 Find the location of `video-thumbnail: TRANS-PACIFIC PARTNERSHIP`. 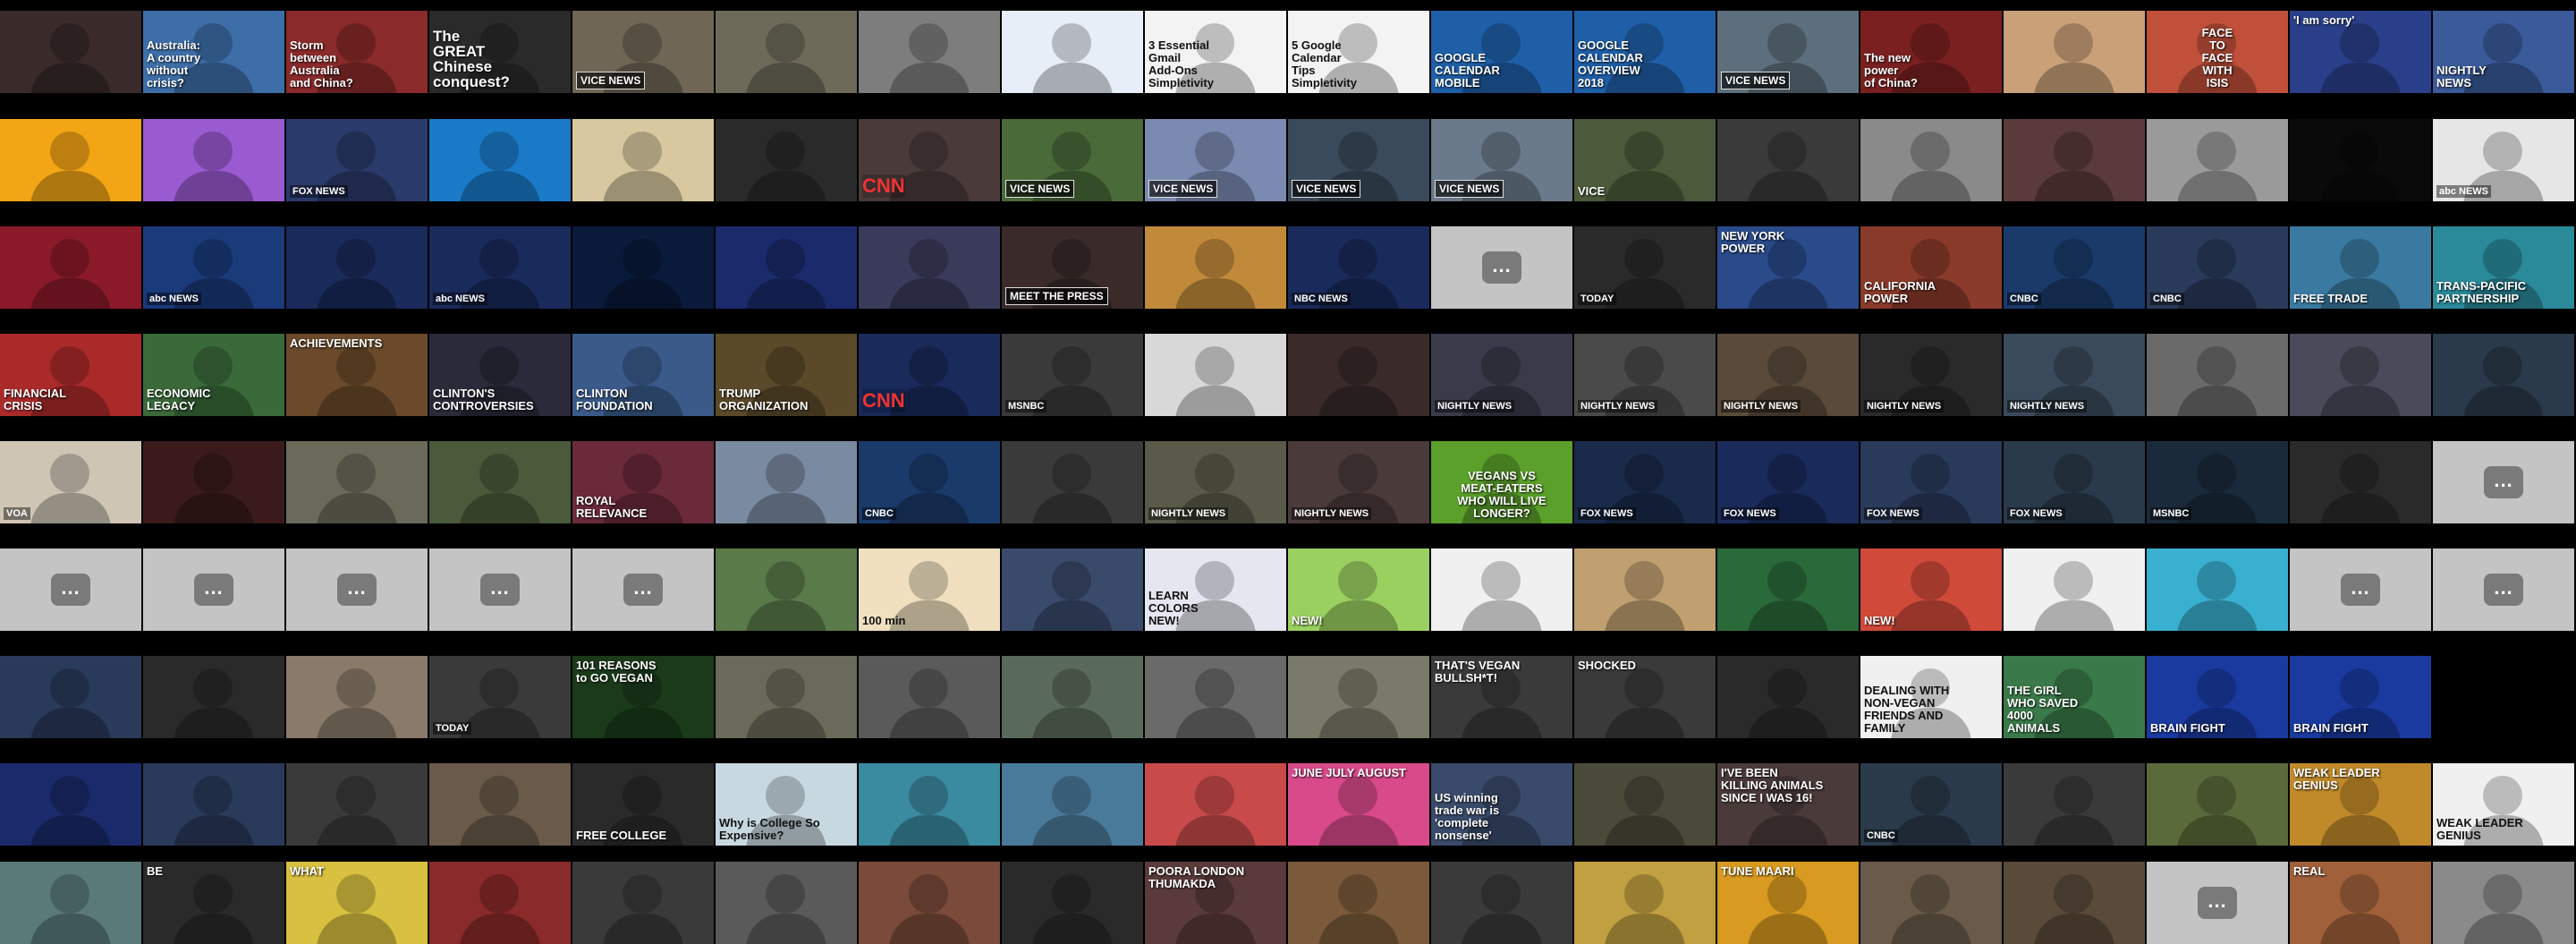

video-thumbnail: TRANS-PACIFIC PARTNERSHIP is located at coordinates (2503, 267).